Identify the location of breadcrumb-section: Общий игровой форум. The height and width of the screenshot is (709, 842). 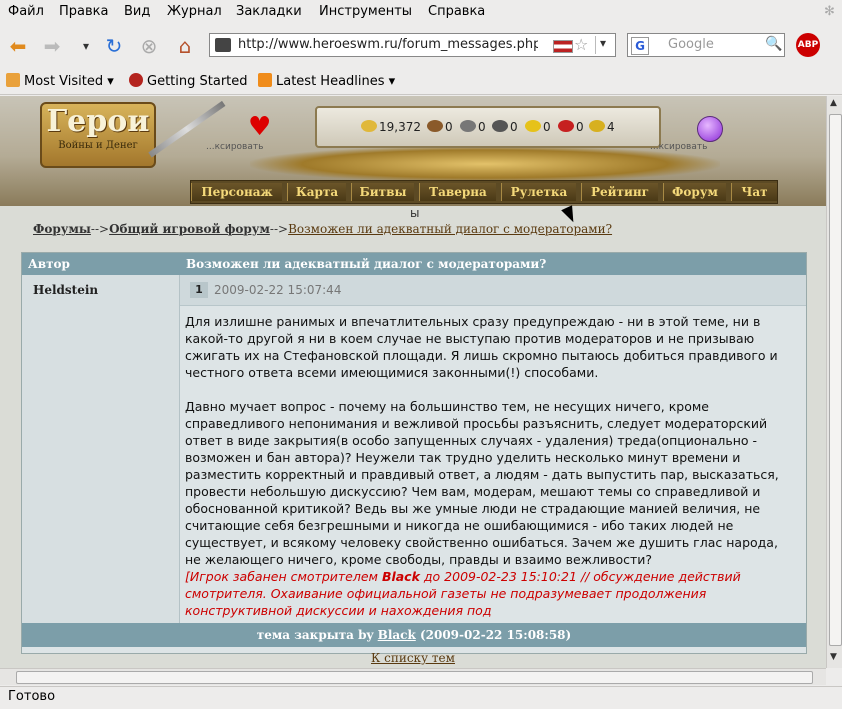
(189, 229).